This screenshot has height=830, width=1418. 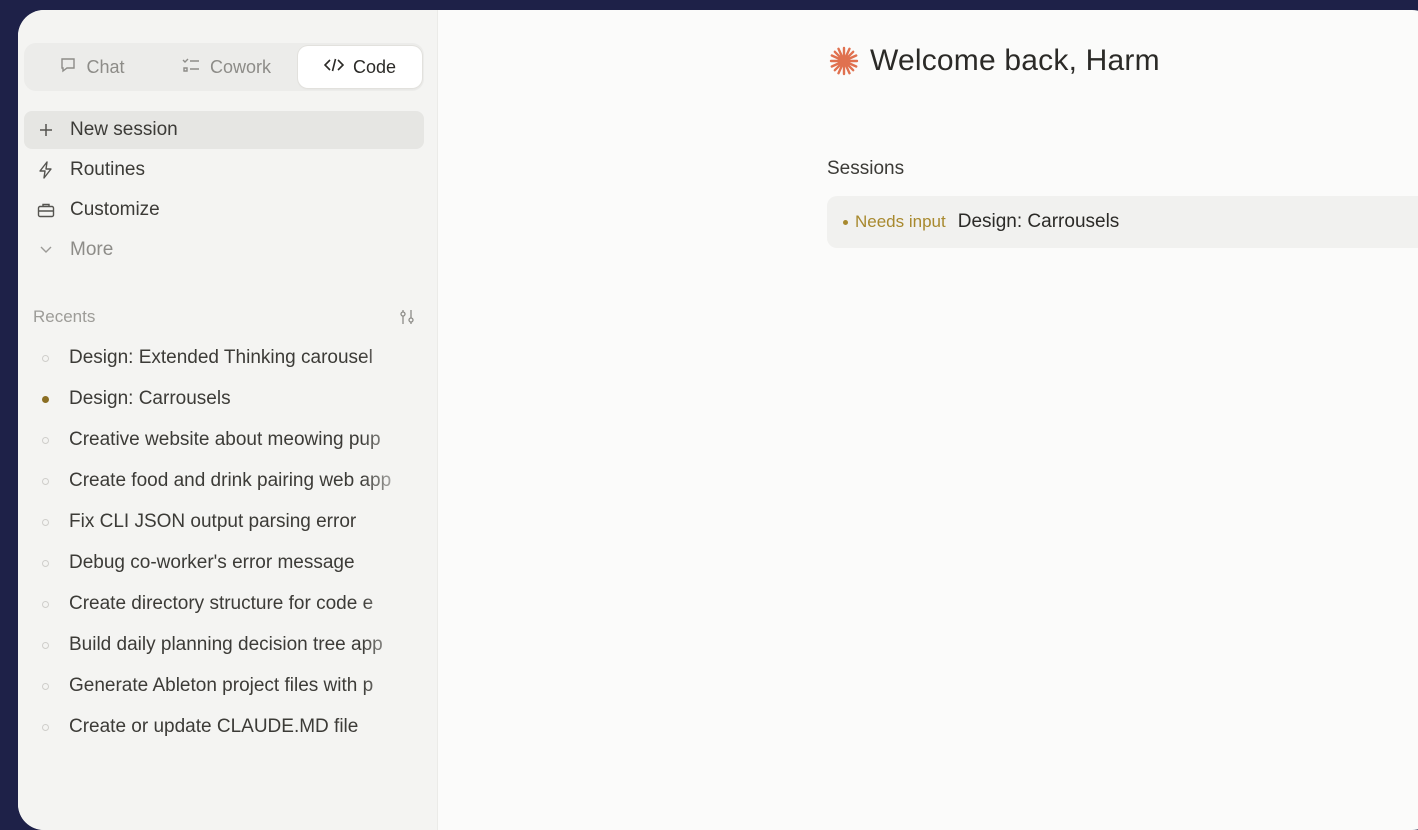 I want to click on recent-item-label: Creative website about meowing pup, so click(x=225, y=439).